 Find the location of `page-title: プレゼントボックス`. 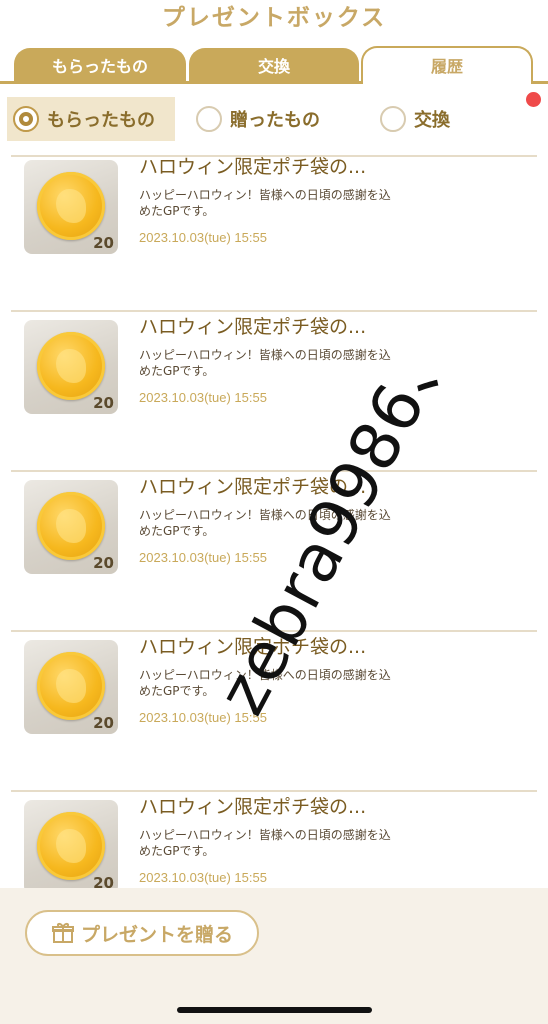

page-title: プレゼントボックス is located at coordinates (274, 18).